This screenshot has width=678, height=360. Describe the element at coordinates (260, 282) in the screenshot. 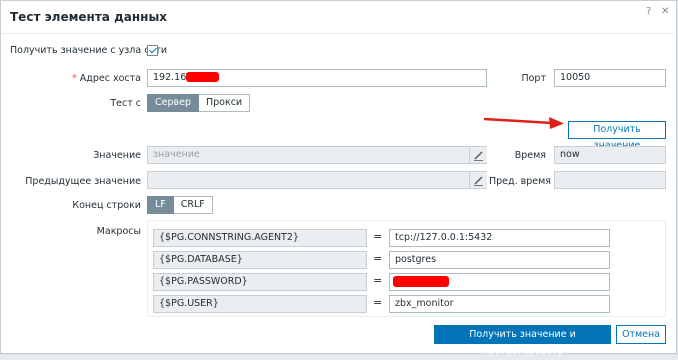

I see `macro-name-field: {$PG.PASSWORD}` at that location.